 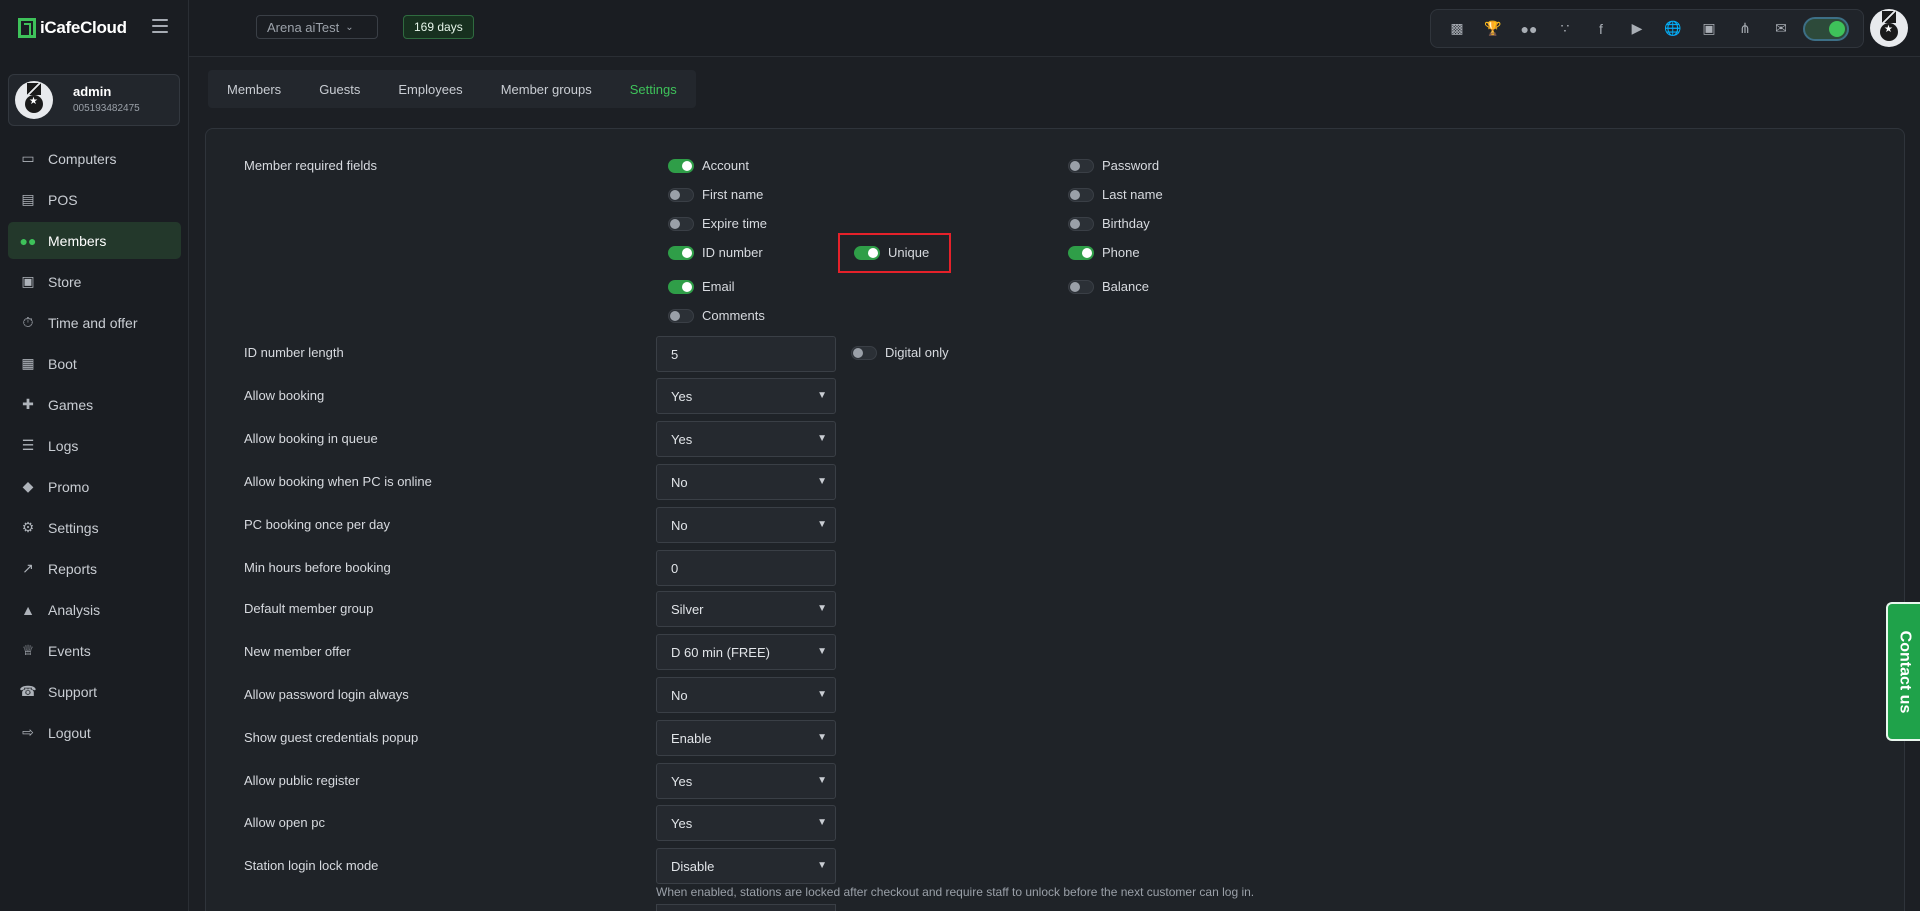 What do you see at coordinates (746, 823) in the screenshot?
I see `allow-open-pc-select: Yes ▼` at bounding box center [746, 823].